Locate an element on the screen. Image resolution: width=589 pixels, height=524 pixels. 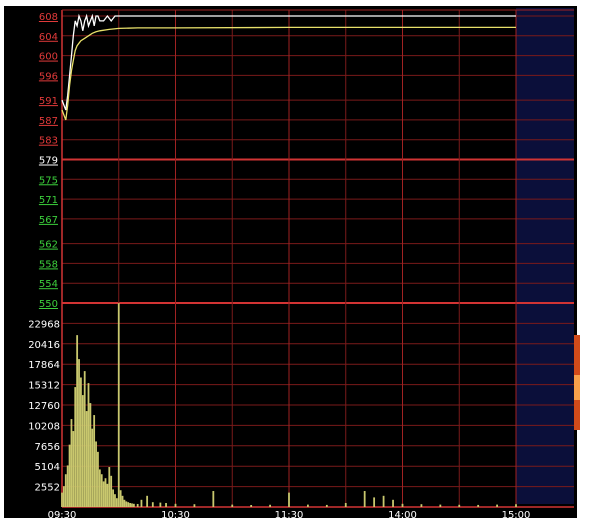
volume-tick-label: 22968 is located at coordinates (44, 324).